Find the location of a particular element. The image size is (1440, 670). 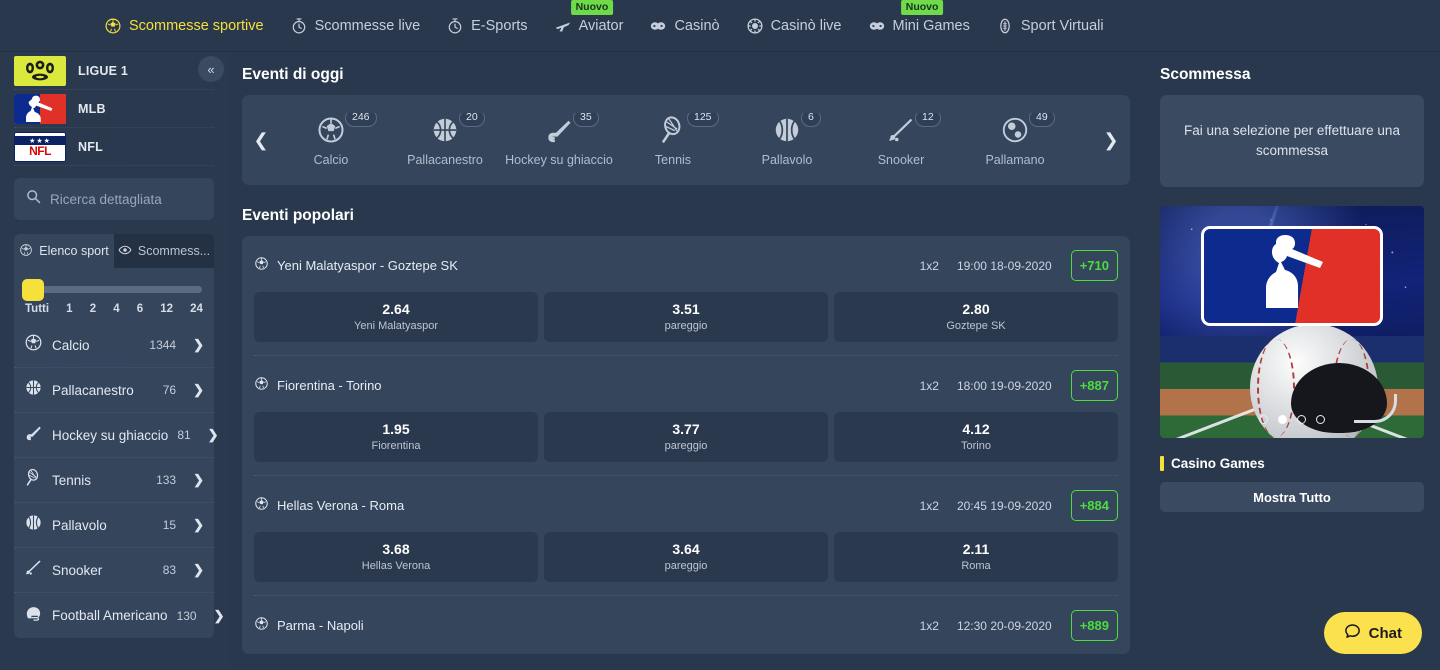

hours-label-tutti: Tutti is located at coordinates (37, 309).